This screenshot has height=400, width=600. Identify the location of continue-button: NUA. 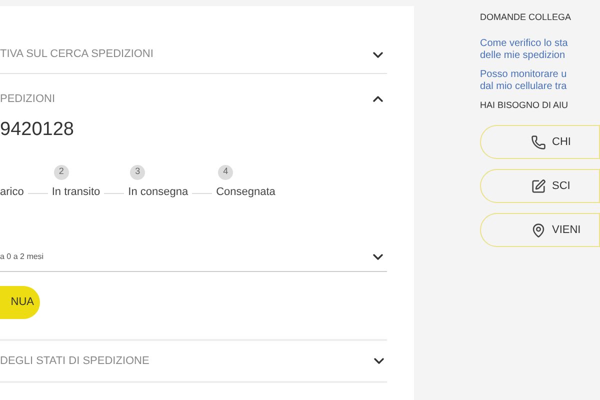
(20, 302).